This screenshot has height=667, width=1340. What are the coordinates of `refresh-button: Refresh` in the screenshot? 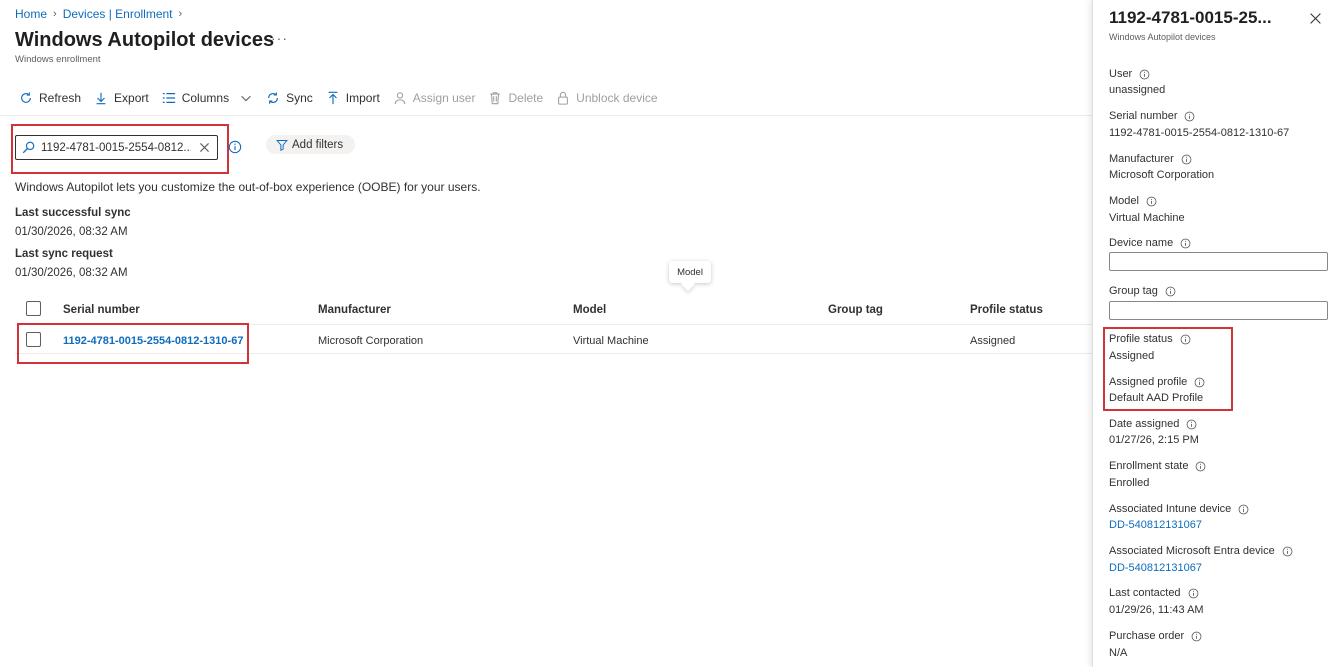 It's located at (50, 98).